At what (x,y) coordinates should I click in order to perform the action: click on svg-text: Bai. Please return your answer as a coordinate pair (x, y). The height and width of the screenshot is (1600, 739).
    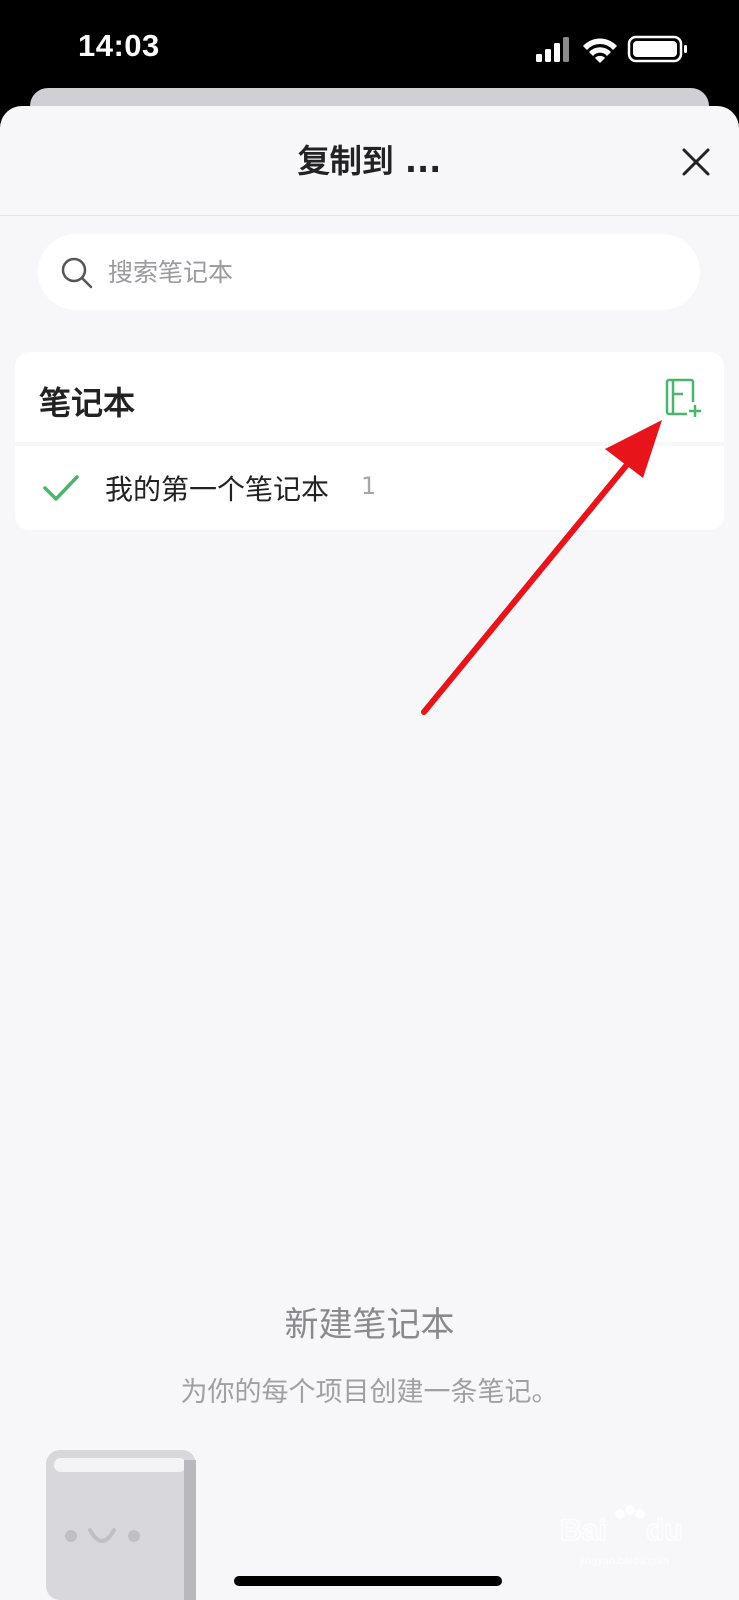
    Looking at the image, I should click on (583, 1530).